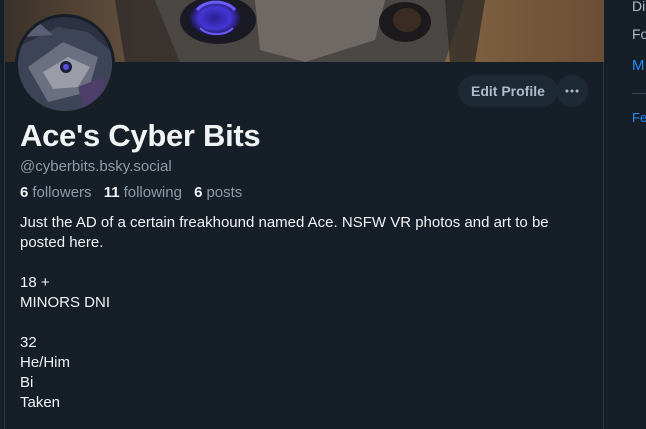 This screenshot has width=646, height=429. I want to click on sidebar-item-feedback: Fe, so click(639, 117).